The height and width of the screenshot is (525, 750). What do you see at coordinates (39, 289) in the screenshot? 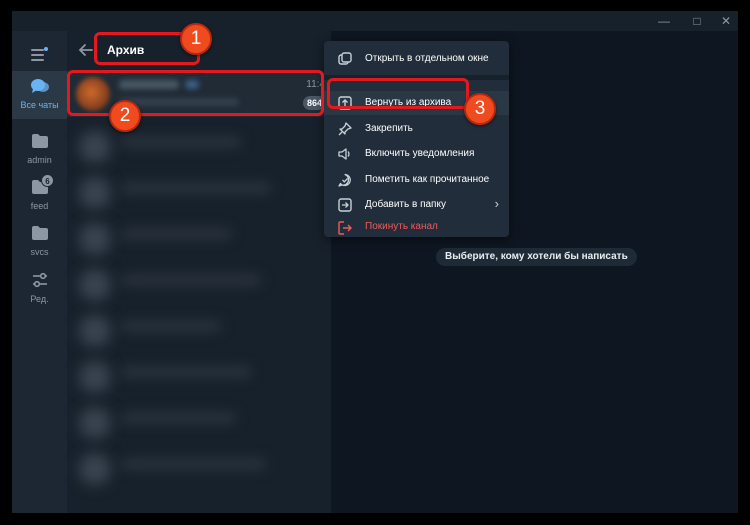
I see `sidebar-item-edit: Ред.` at bounding box center [39, 289].